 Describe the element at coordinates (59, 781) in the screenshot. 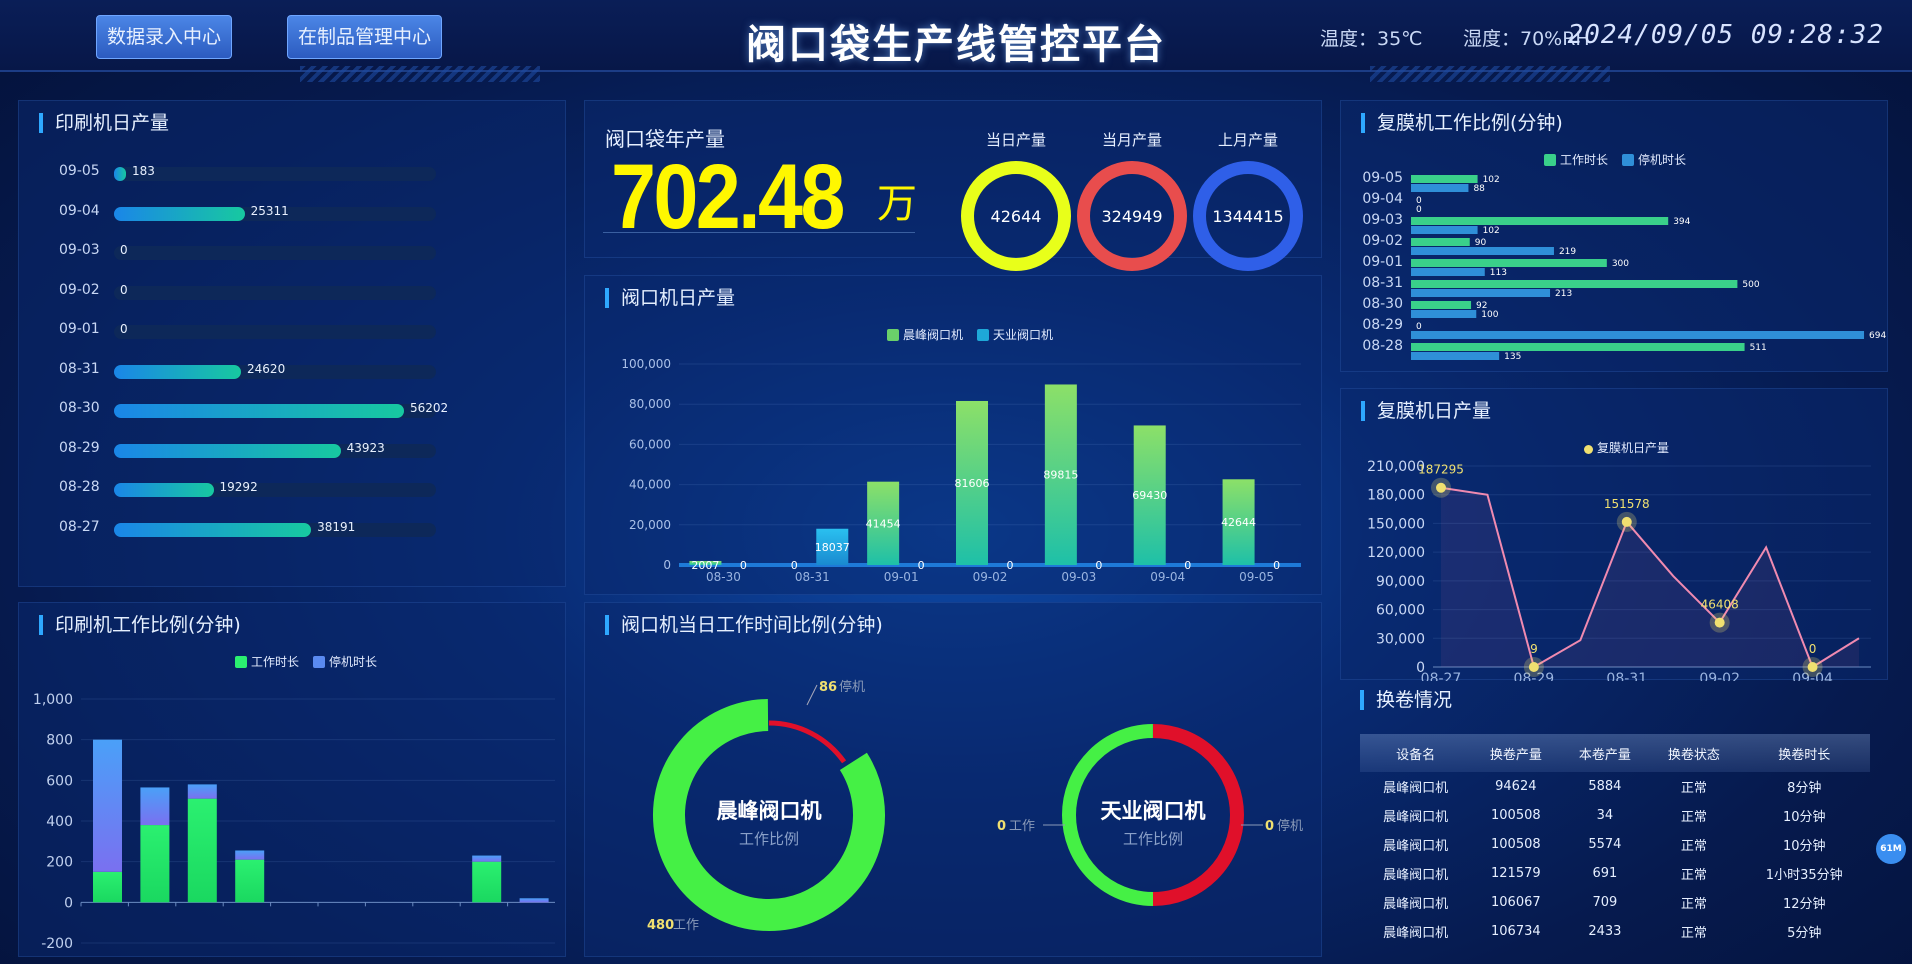

I see `y-tick-label: 600` at that location.